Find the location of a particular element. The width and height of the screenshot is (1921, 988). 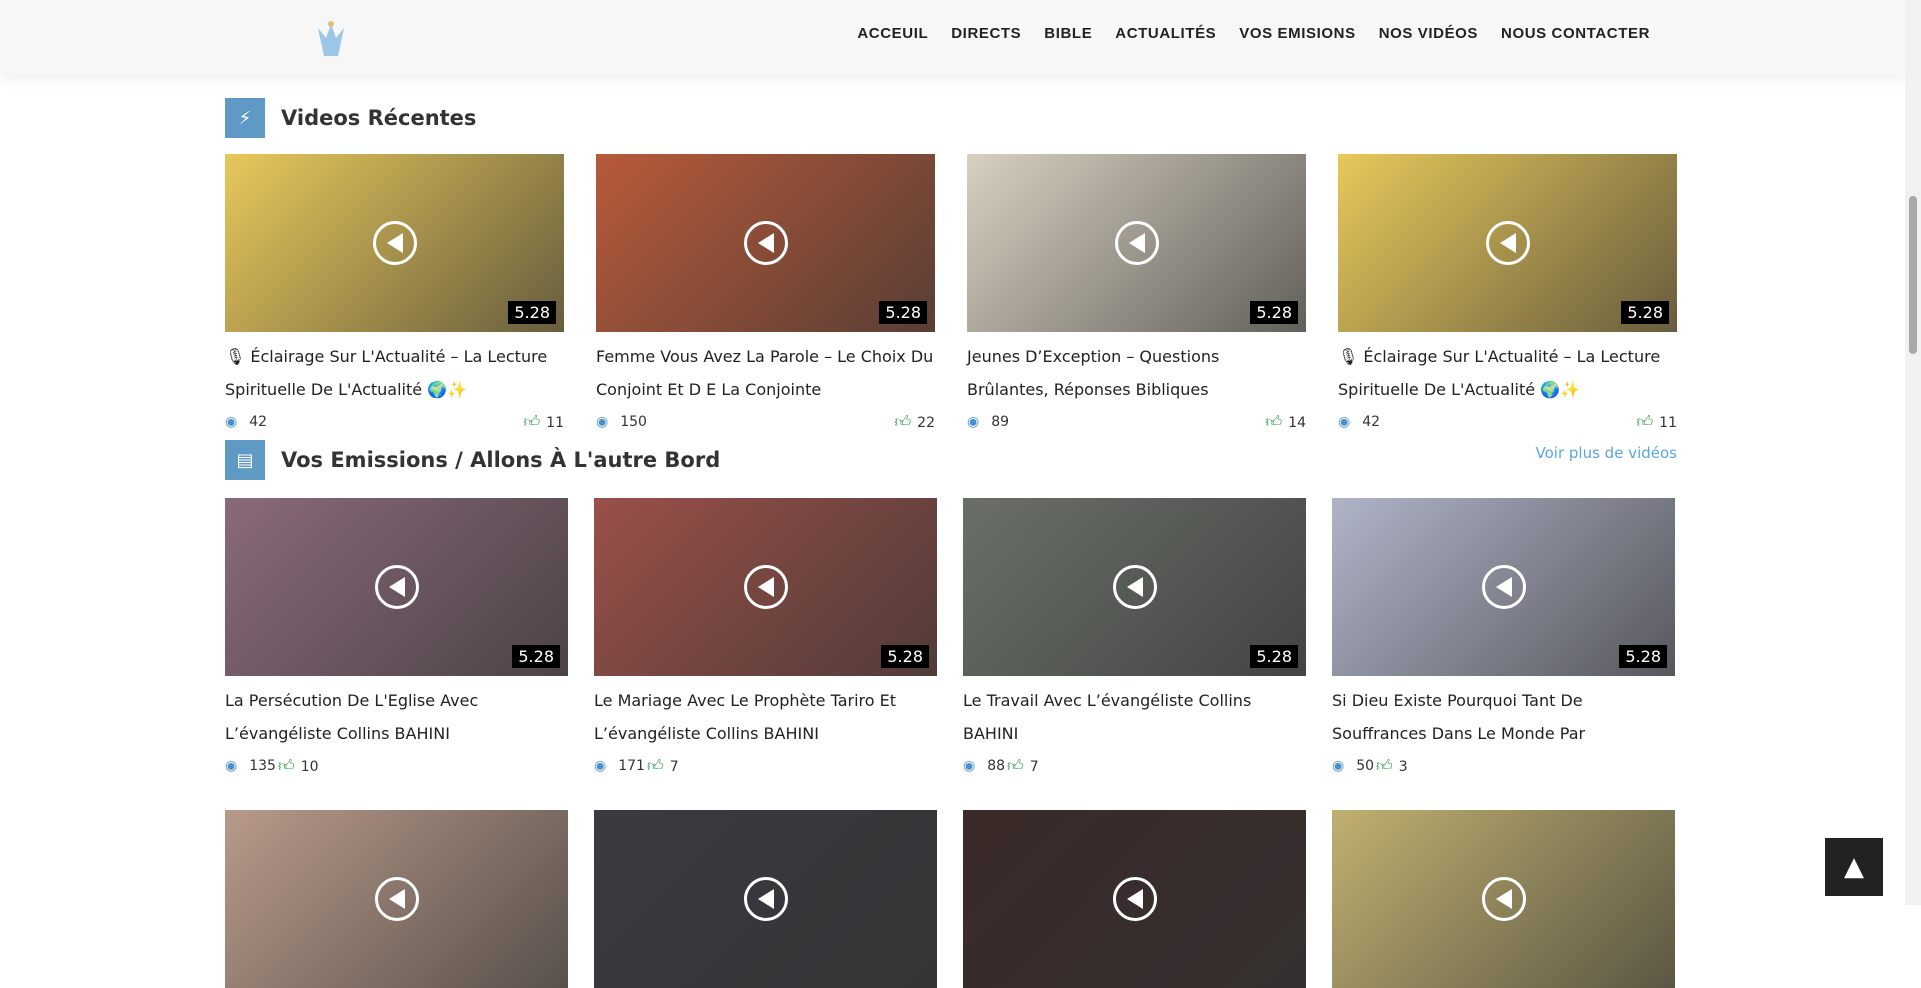

like-count: 11 is located at coordinates (555, 423).